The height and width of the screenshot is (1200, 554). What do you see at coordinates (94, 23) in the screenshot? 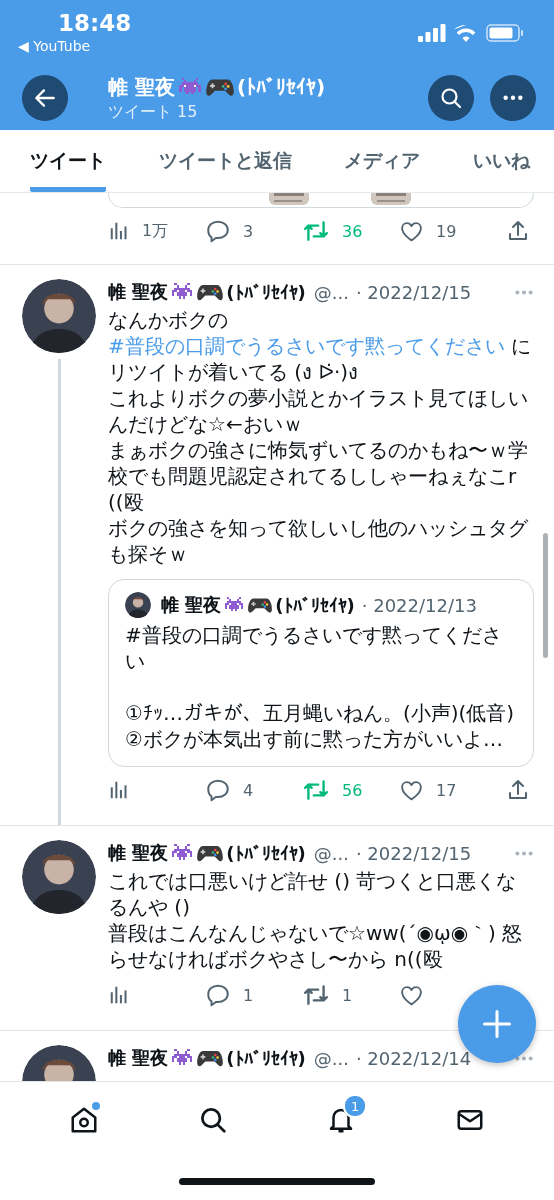
I see `status-time: 18:48` at bounding box center [94, 23].